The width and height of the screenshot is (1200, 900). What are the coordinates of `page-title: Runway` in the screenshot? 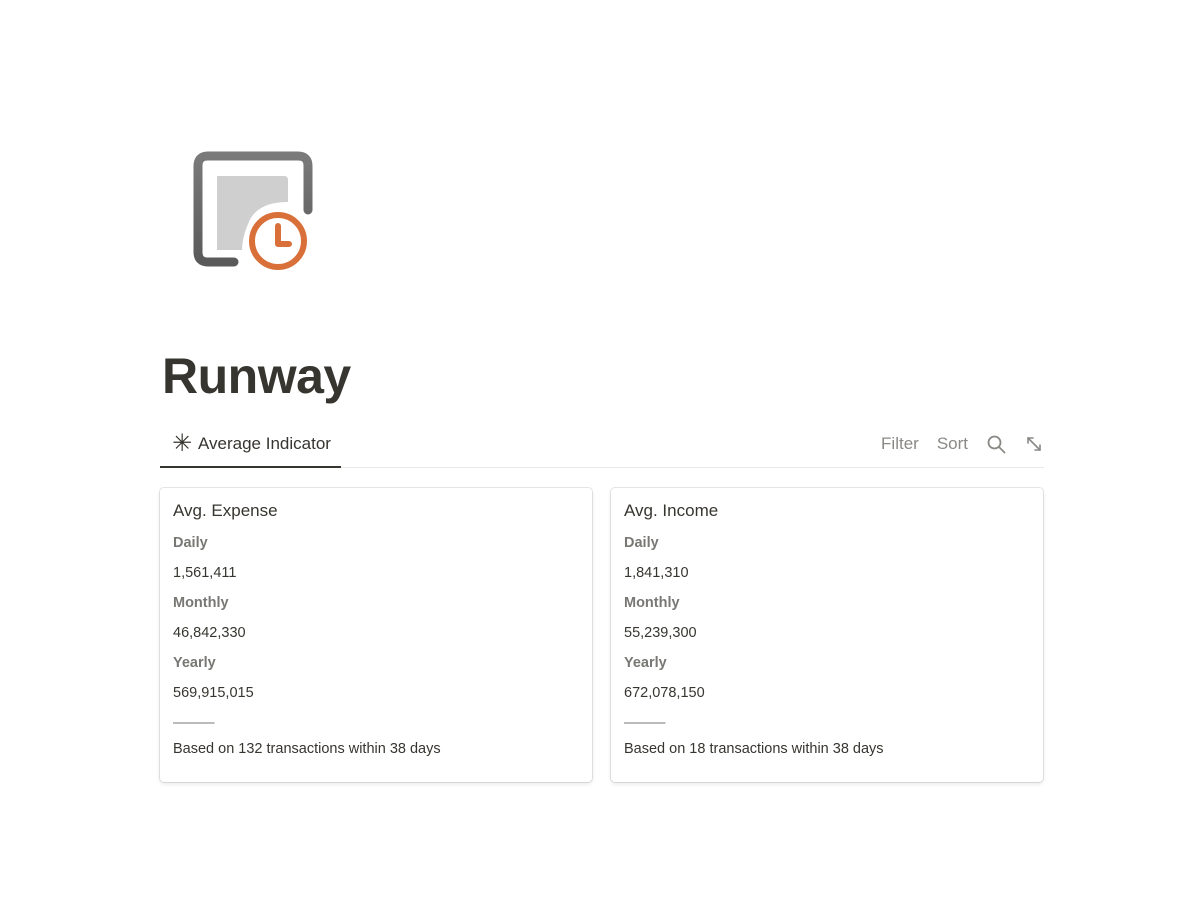 It's located at (256, 376).